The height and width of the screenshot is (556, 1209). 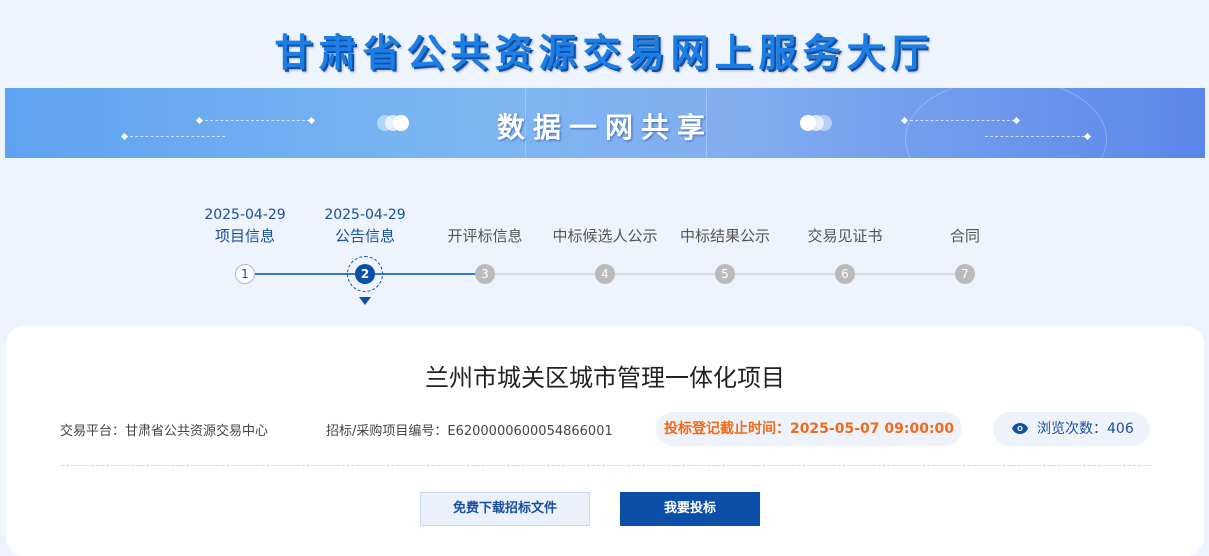 What do you see at coordinates (485, 274) in the screenshot?
I see `step-number: 3` at bounding box center [485, 274].